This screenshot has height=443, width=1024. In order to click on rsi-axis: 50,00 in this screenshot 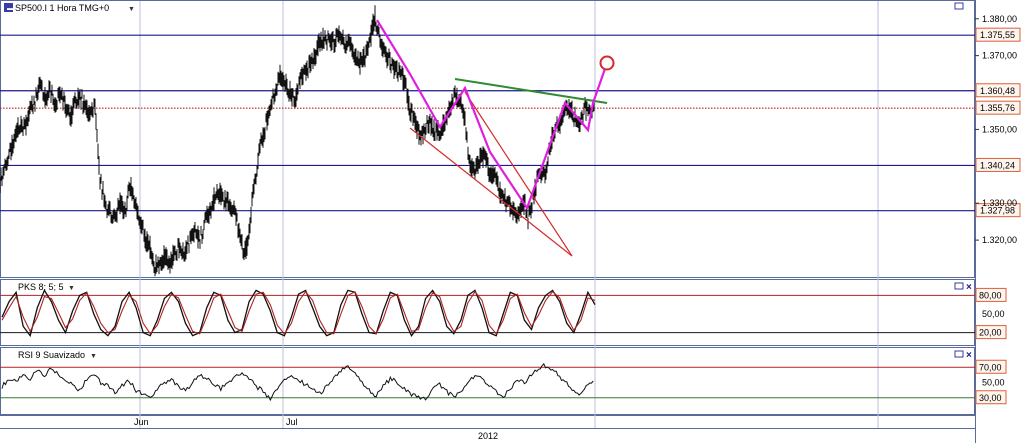, I will do `click(993, 383)`.